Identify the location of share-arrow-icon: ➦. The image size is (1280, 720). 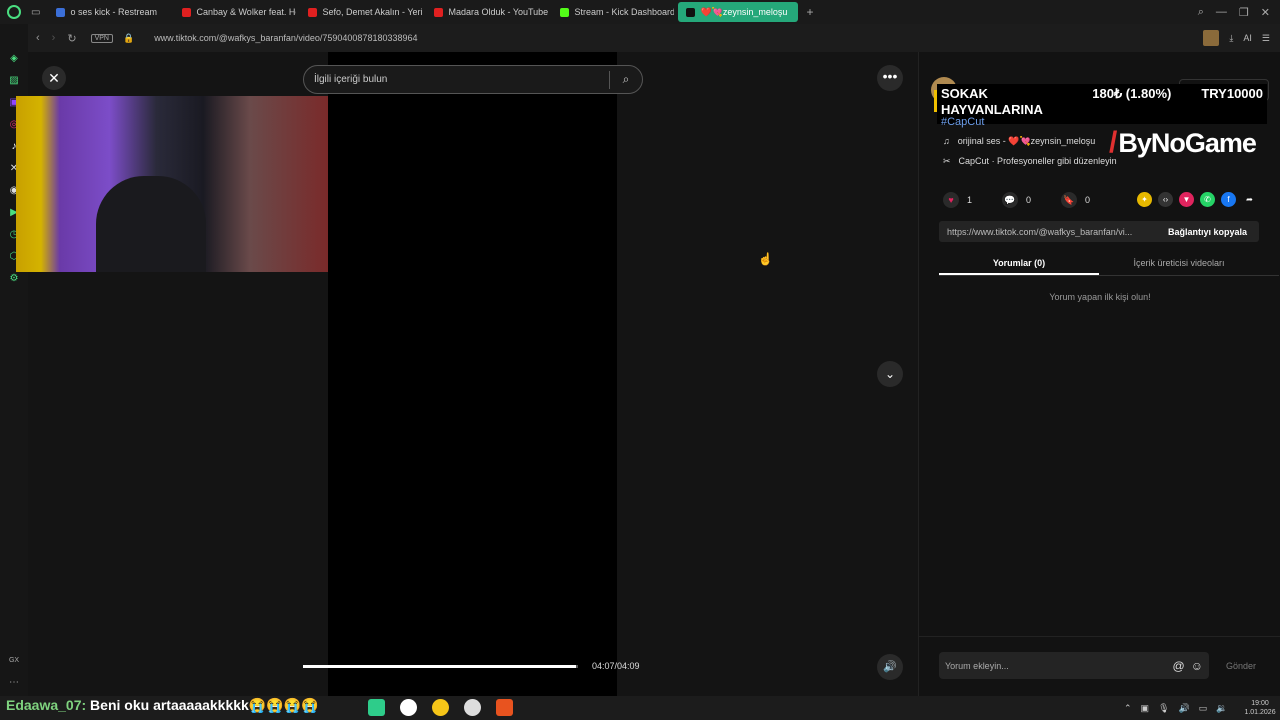
(1249, 199).